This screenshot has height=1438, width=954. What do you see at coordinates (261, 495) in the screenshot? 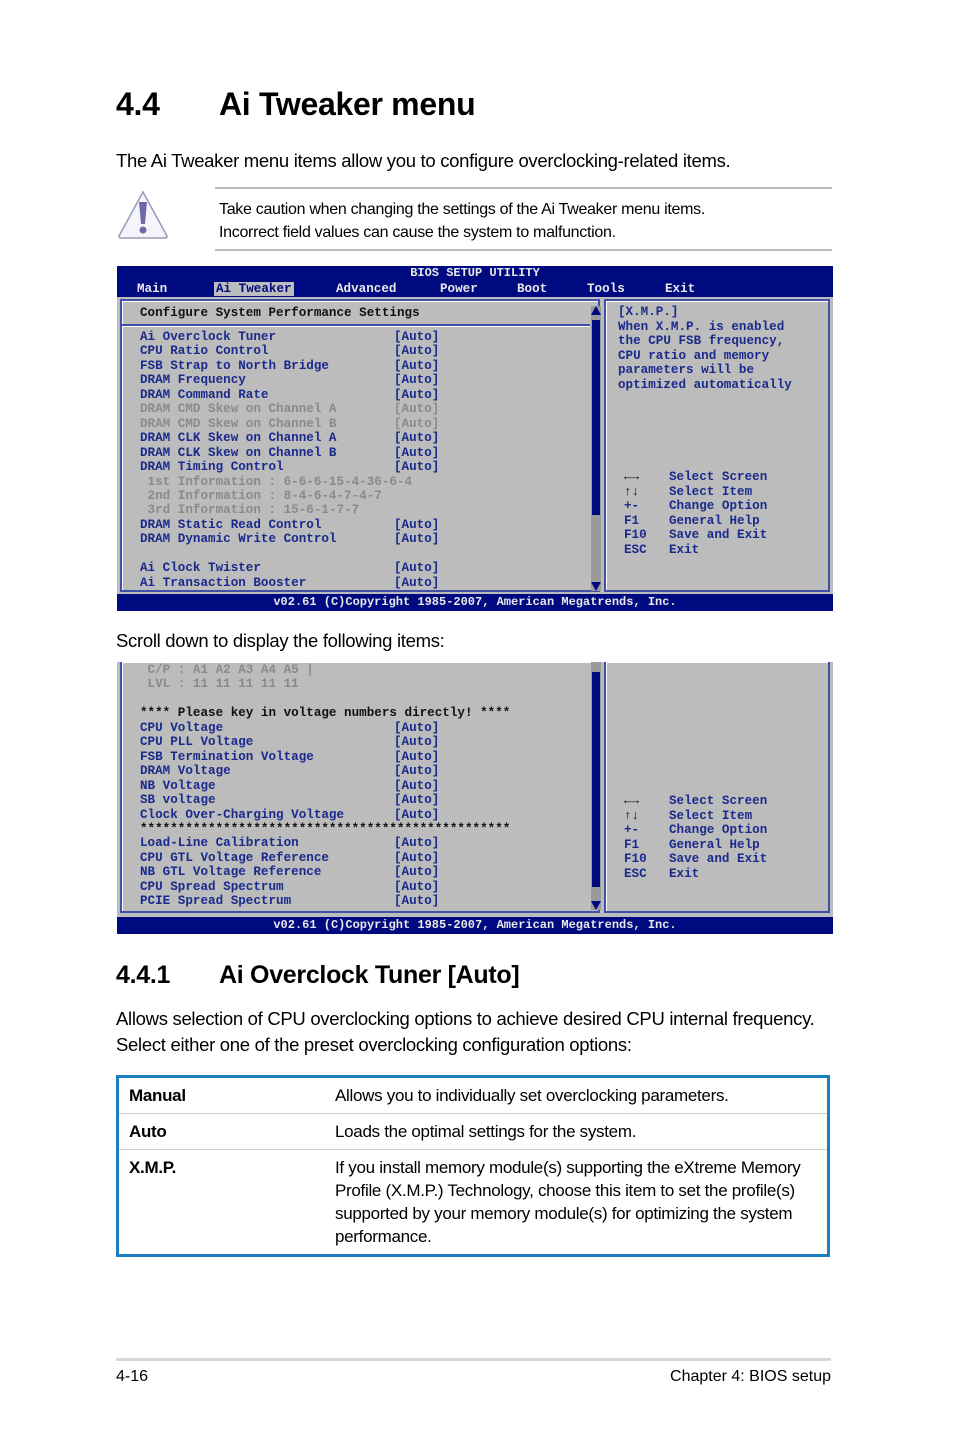
I see `setting-label: 2nd Information : 8-4-6-4-7-4-7` at bounding box center [261, 495].